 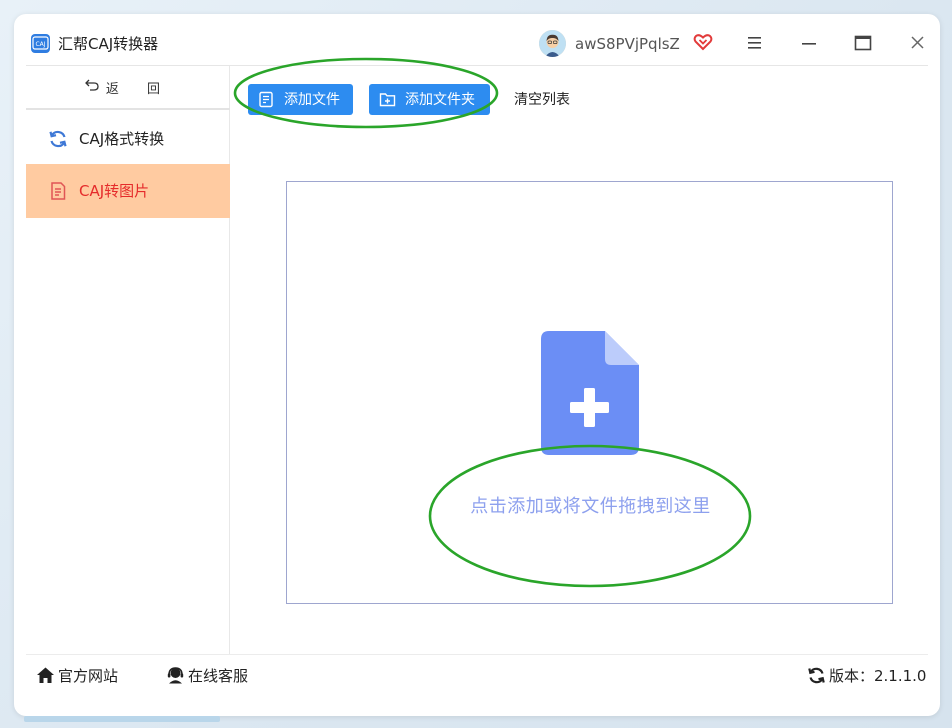 What do you see at coordinates (703, 42) in the screenshot?
I see `vip-heart-icon` at bounding box center [703, 42].